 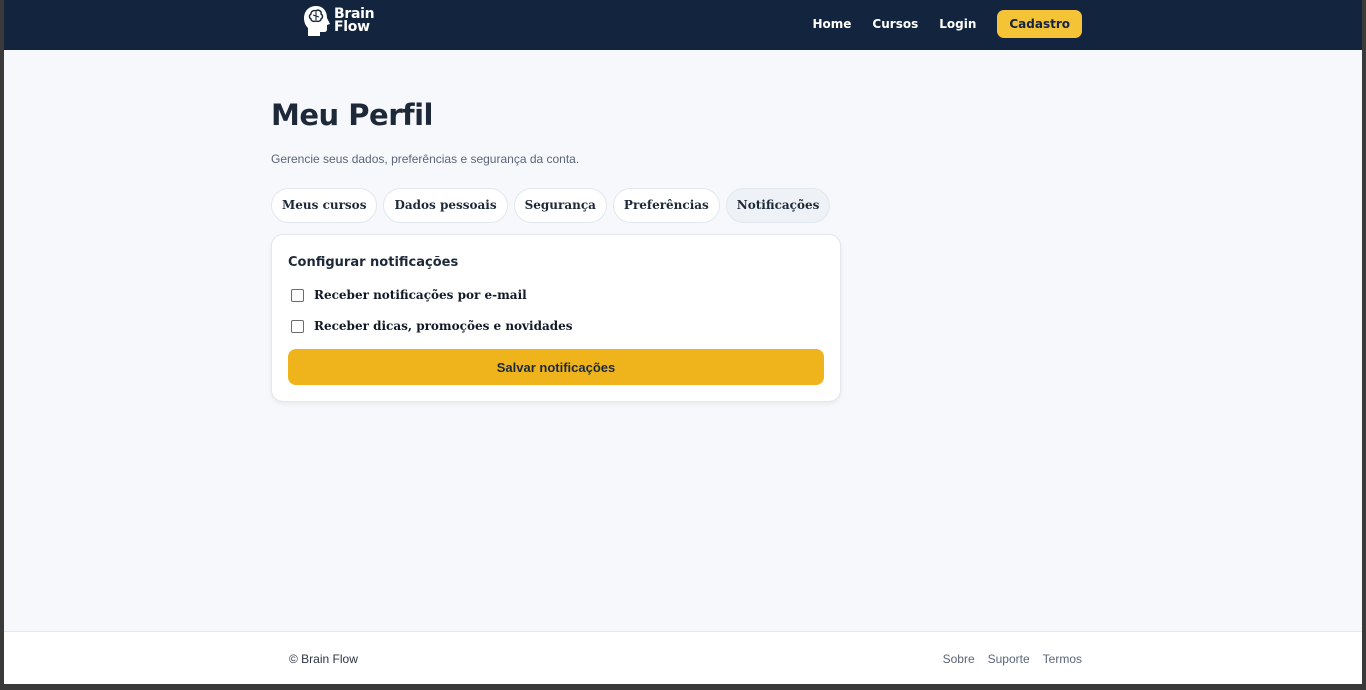 I want to click on brand-name: Brain Flow, so click(x=354, y=21).